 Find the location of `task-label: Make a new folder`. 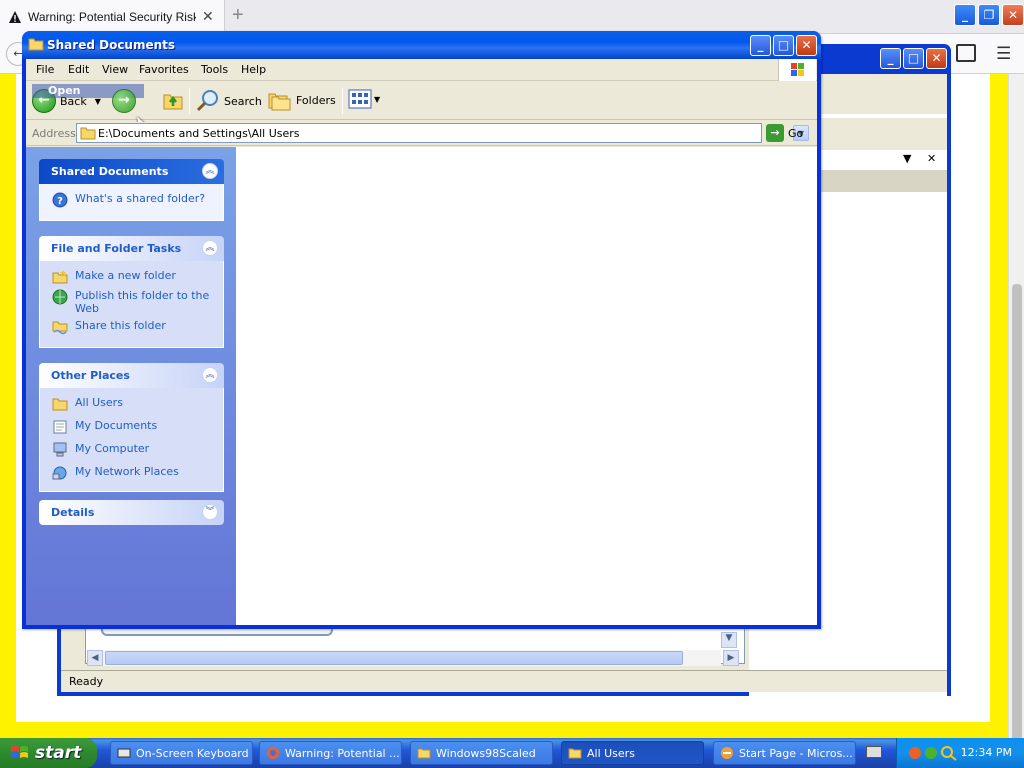

task-label: Make a new folder is located at coordinates (125, 275).